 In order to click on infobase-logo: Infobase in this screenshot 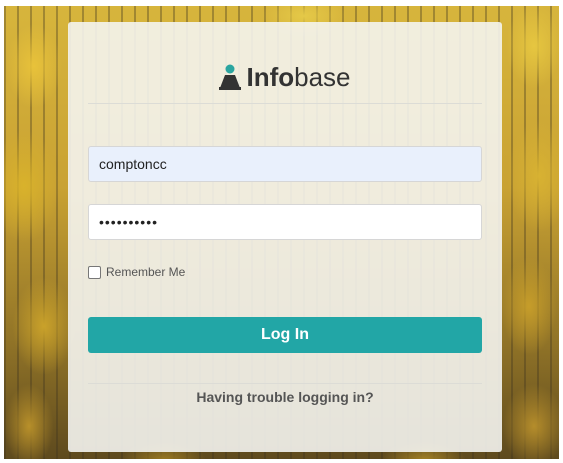, I will do `click(285, 79)`.